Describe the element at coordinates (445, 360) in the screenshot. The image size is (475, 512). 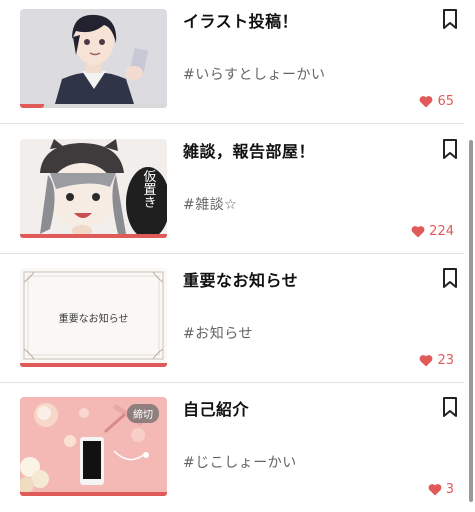
I see `like-count-value: 23` at that location.